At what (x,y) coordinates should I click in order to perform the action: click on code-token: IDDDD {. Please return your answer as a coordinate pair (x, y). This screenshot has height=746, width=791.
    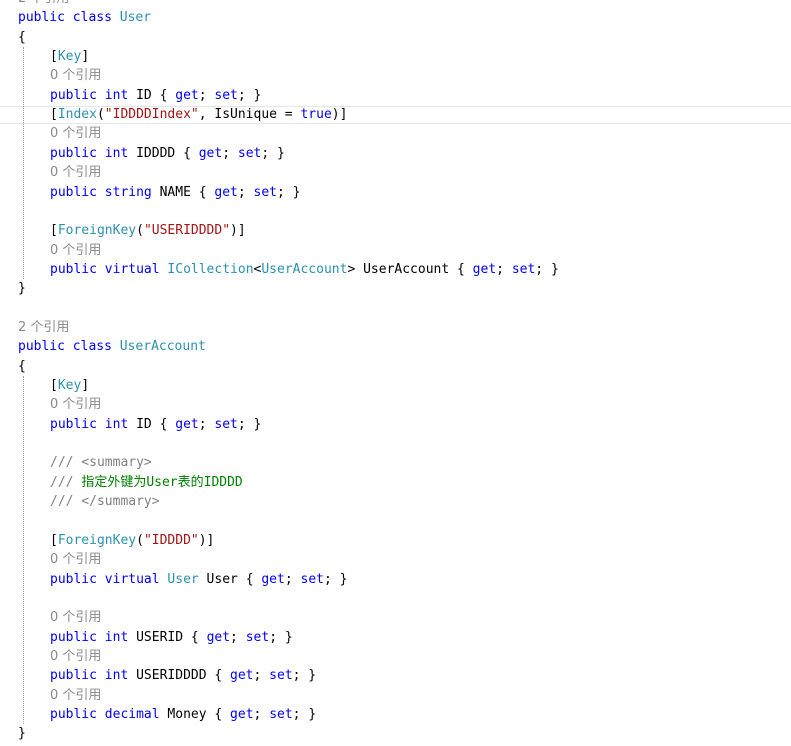
    Looking at the image, I should click on (163, 153).